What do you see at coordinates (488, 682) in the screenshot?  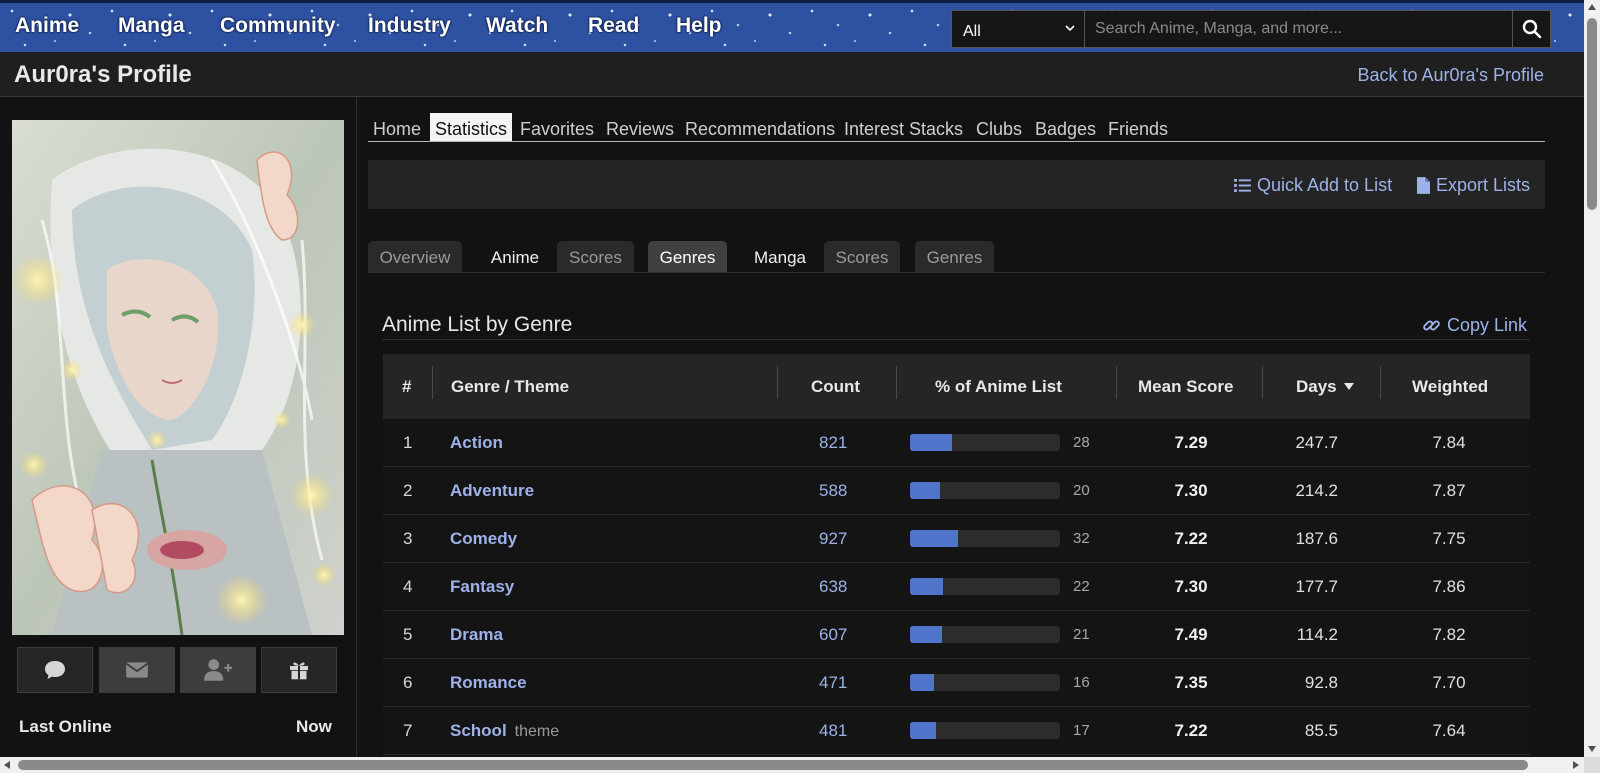 I see `genre-name: Romance` at bounding box center [488, 682].